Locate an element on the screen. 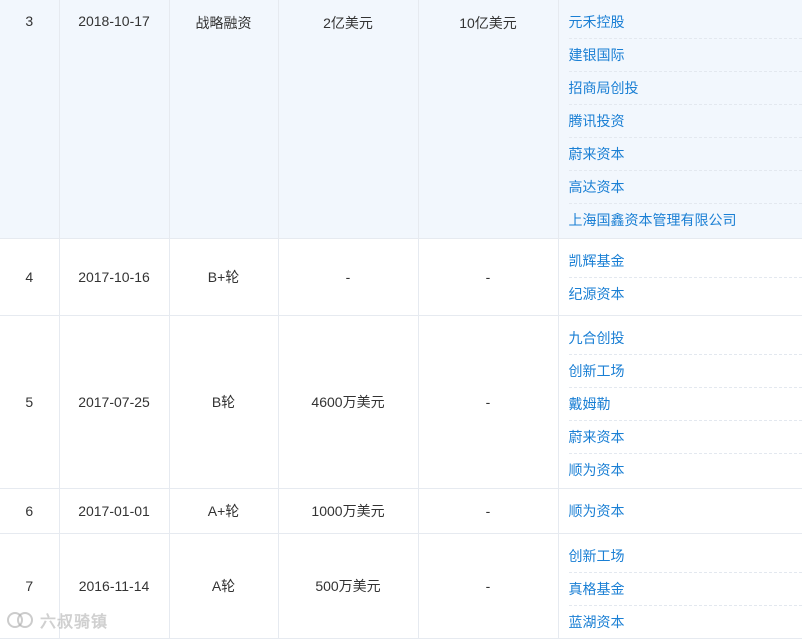  table-row: 4 2017-10-16 B+轮 - - 凯辉基金 纪源资本 is located at coordinates (401, 276).